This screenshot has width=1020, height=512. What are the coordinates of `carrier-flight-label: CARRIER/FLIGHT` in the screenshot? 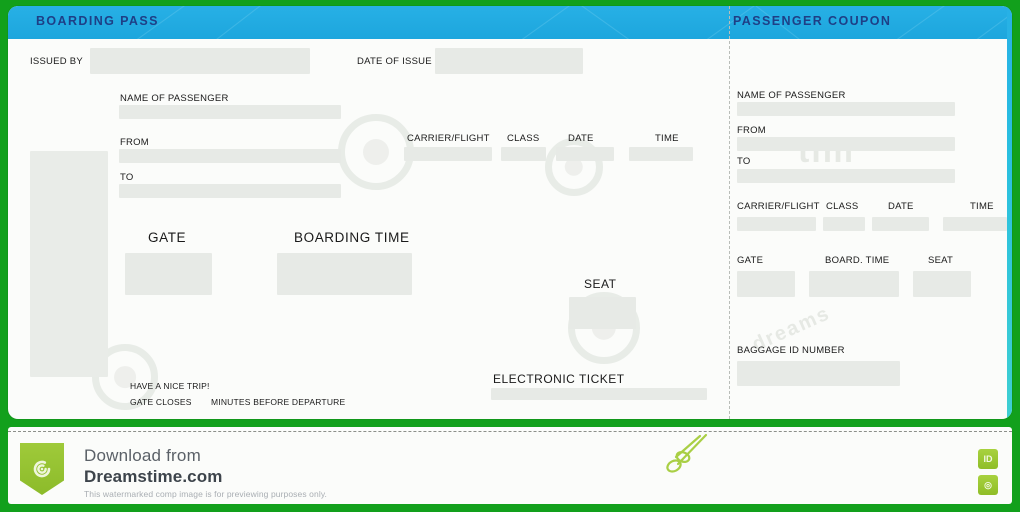 It's located at (448, 138).